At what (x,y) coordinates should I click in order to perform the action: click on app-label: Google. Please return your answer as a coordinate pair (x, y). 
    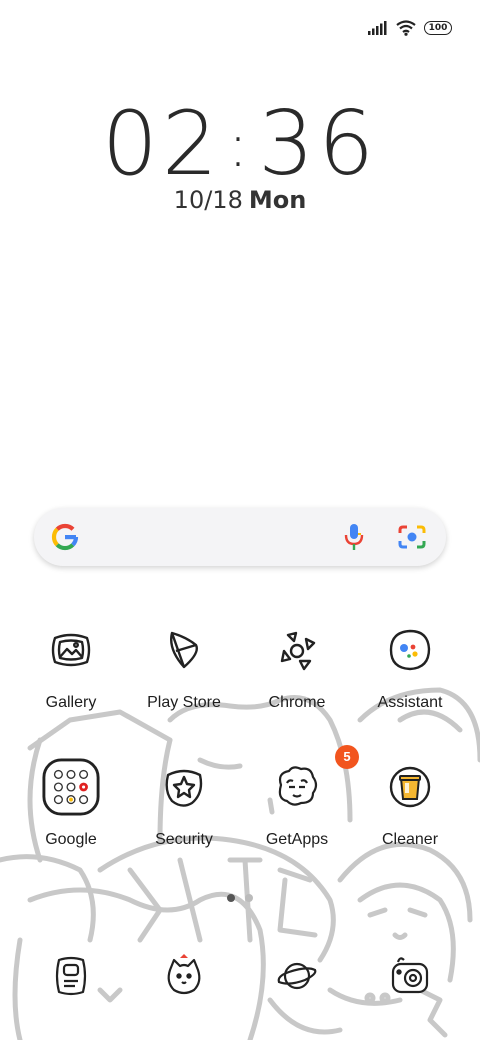
    Looking at the image, I should click on (71, 839).